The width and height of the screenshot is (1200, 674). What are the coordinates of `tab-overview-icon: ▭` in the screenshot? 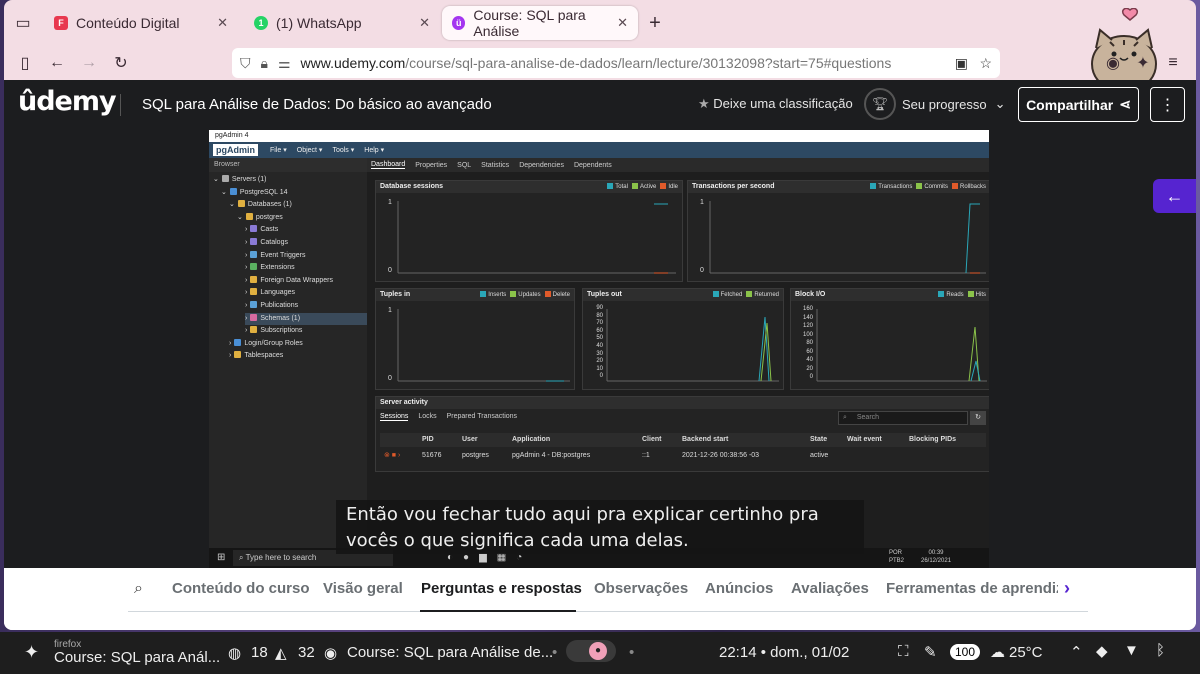 It's located at (23, 23).